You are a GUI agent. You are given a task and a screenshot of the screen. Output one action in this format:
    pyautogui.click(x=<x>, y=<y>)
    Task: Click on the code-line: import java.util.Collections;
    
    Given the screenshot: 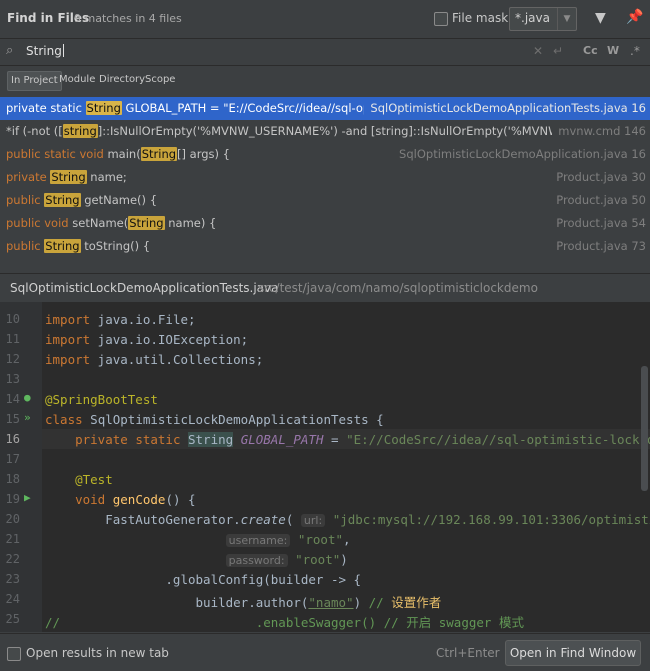 What is the action you would take?
    pyautogui.click(x=154, y=359)
    